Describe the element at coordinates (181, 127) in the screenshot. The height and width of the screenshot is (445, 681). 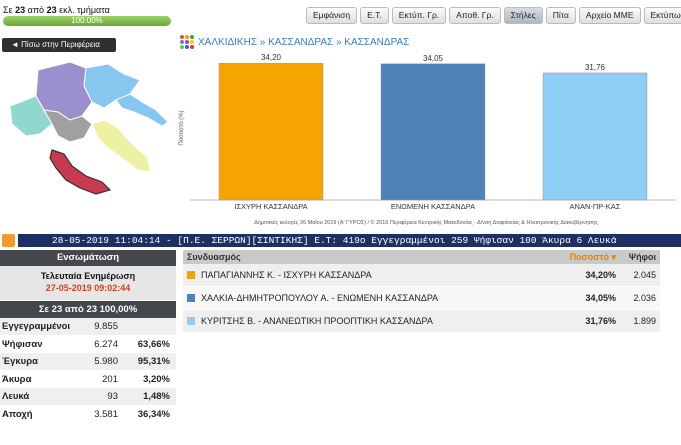
I see `chart-y-axis-label: Ποσοστό (%)` at that location.